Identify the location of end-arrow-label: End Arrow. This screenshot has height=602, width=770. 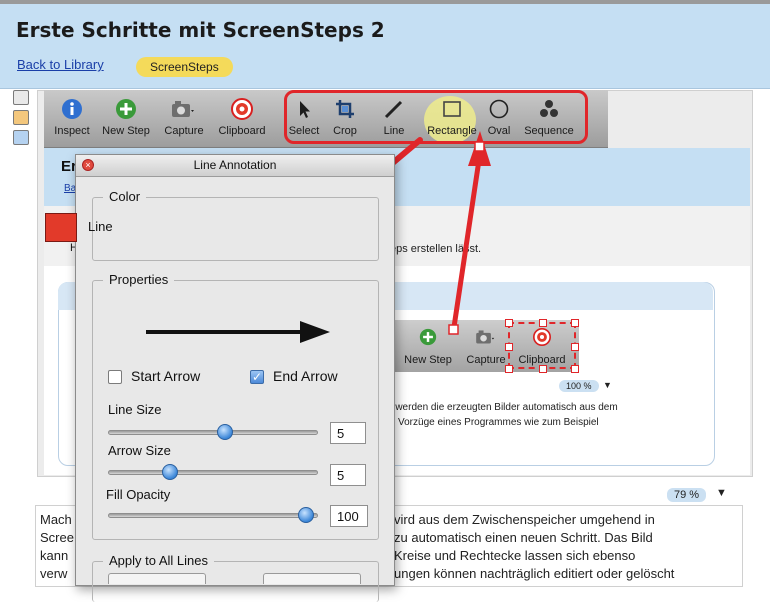
(305, 376).